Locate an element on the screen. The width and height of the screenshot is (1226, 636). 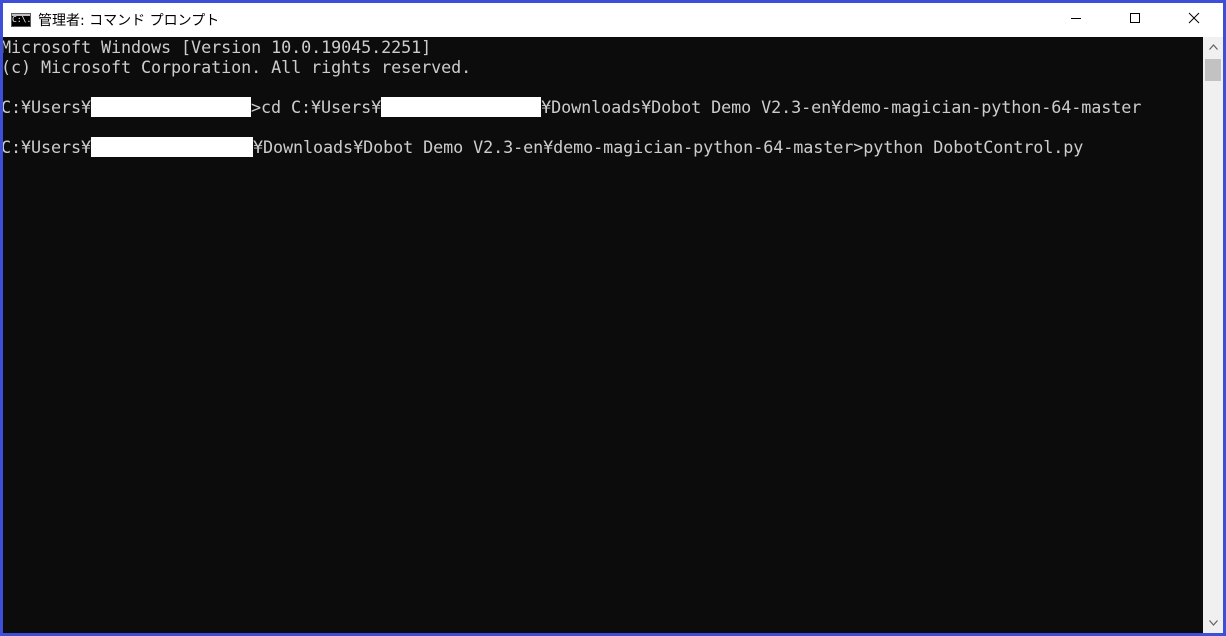
cd-command-text: >cd C:¥Users¥ is located at coordinates (316, 107).